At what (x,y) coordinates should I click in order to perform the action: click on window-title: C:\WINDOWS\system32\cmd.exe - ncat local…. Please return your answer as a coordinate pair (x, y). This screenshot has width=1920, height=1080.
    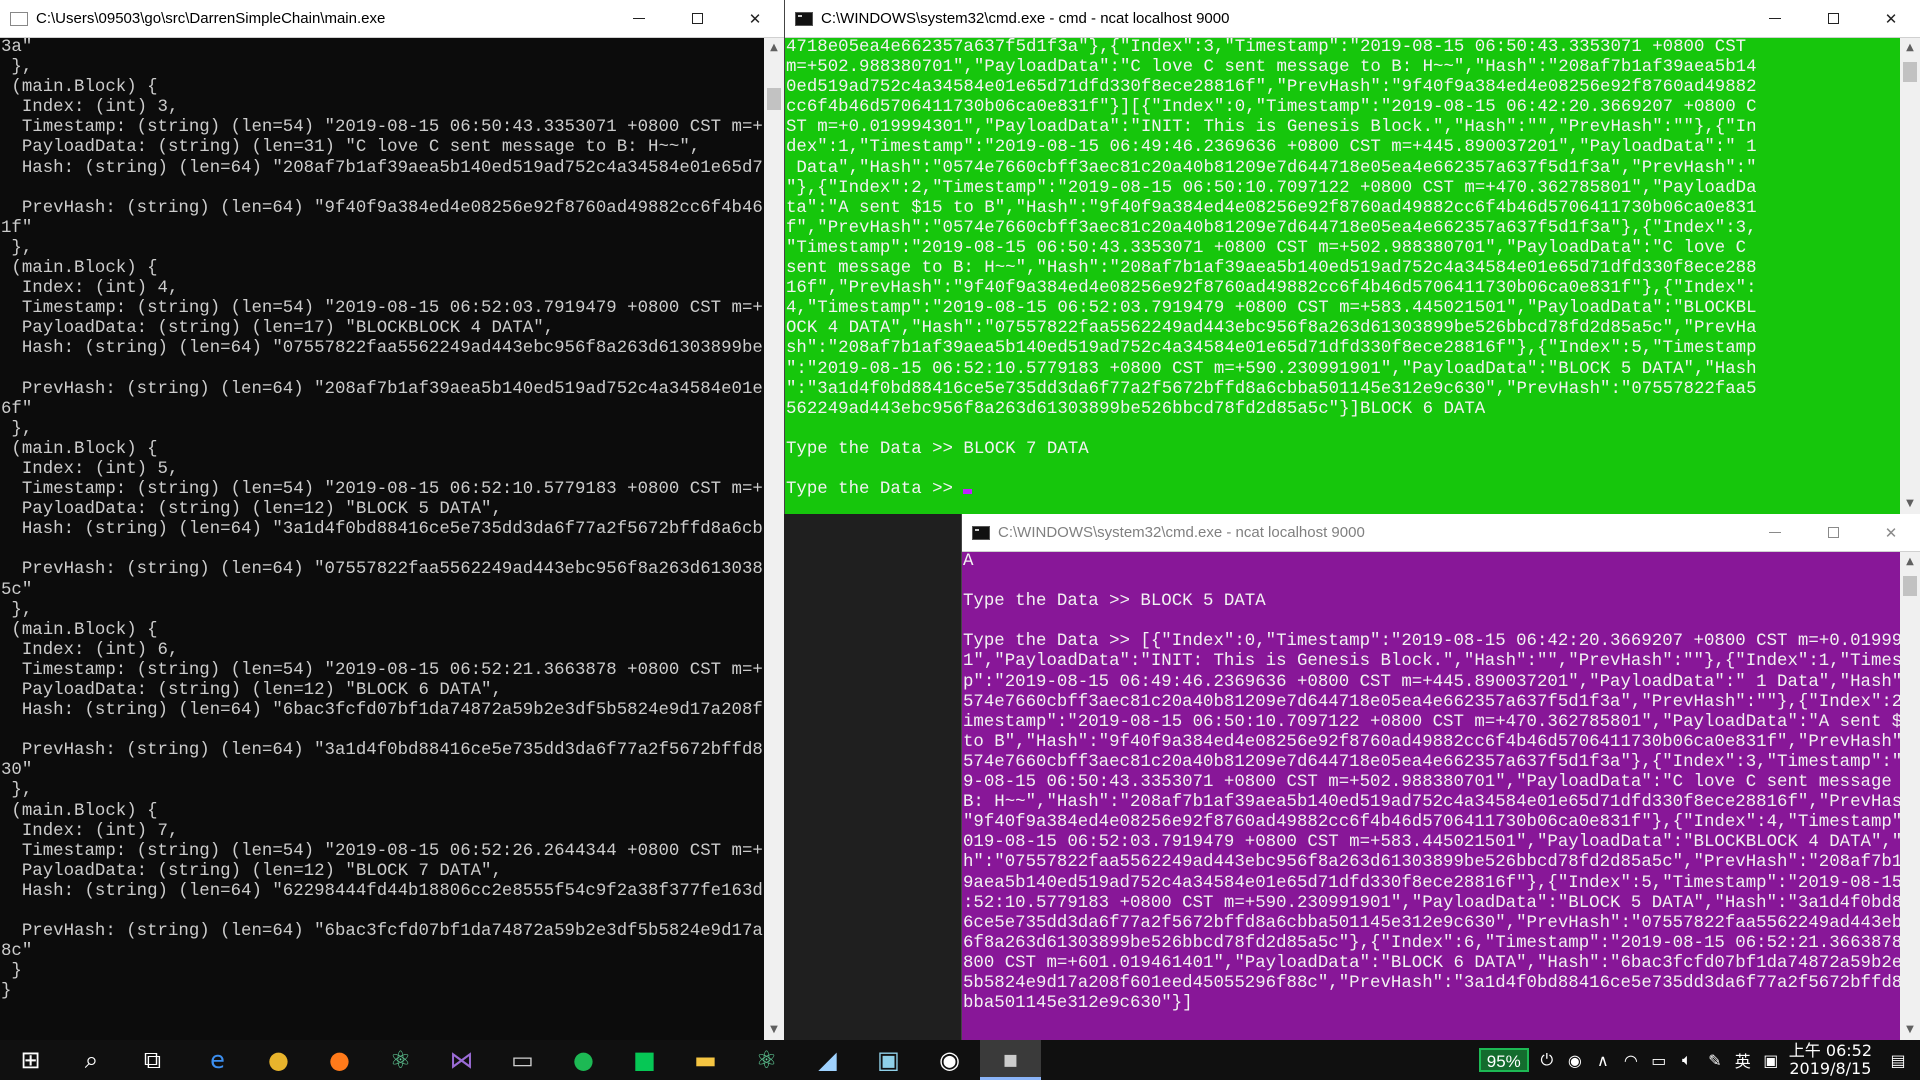
    Looking at the image, I should click on (1181, 532).